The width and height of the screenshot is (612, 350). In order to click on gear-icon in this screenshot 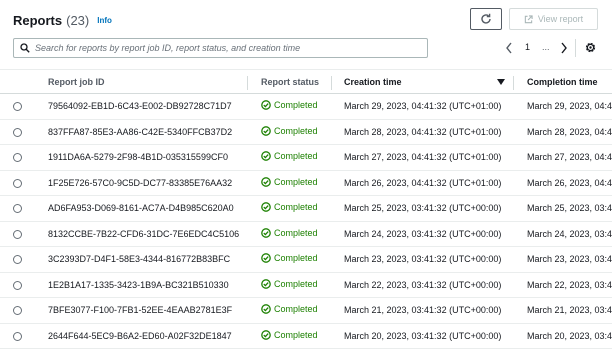, I will do `click(590, 47)`.